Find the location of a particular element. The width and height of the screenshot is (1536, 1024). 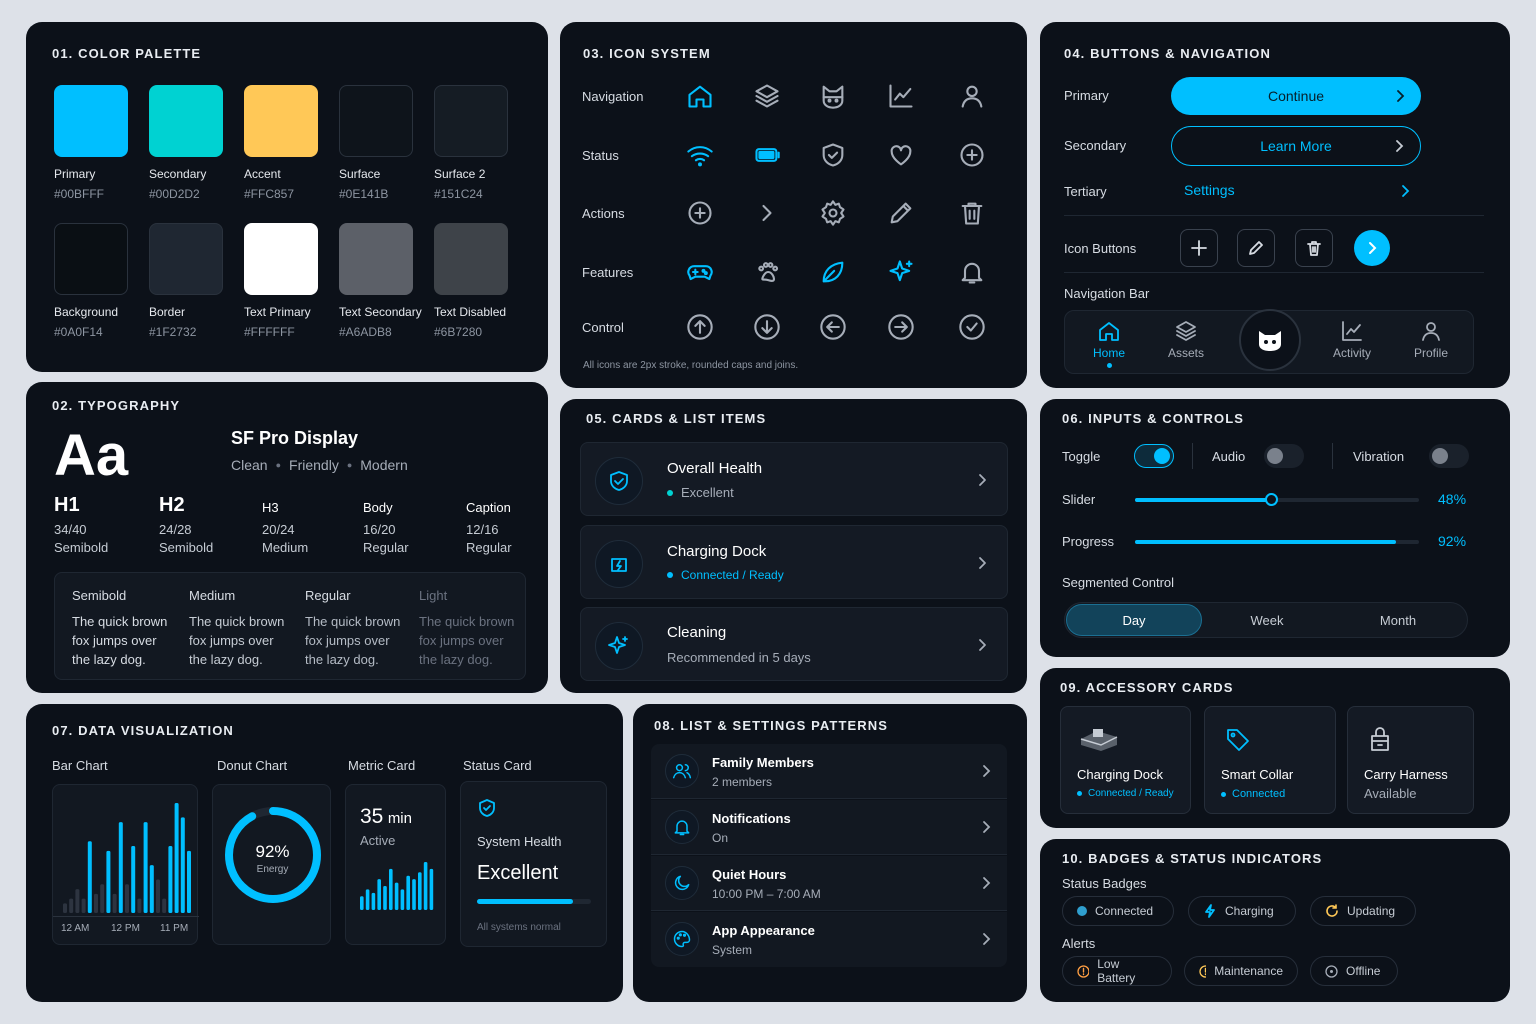

active-dot is located at coordinates (1109, 365).